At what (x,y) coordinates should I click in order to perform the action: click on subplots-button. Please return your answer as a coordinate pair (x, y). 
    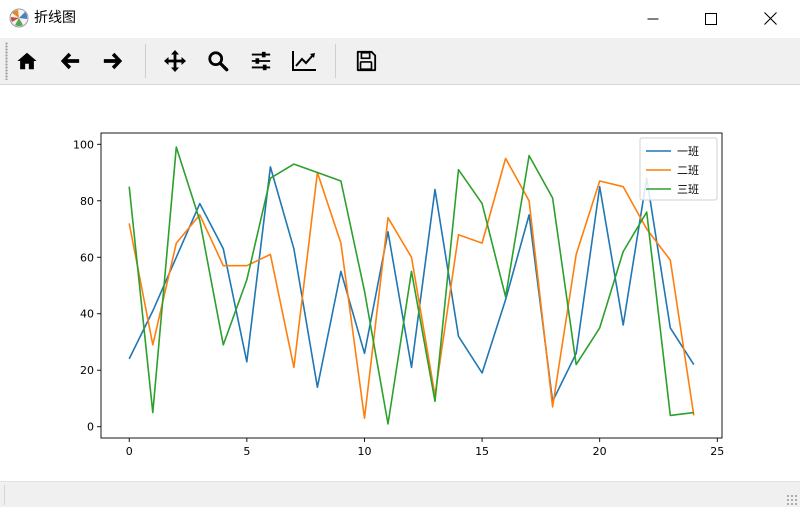
    Looking at the image, I should click on (261, 61).